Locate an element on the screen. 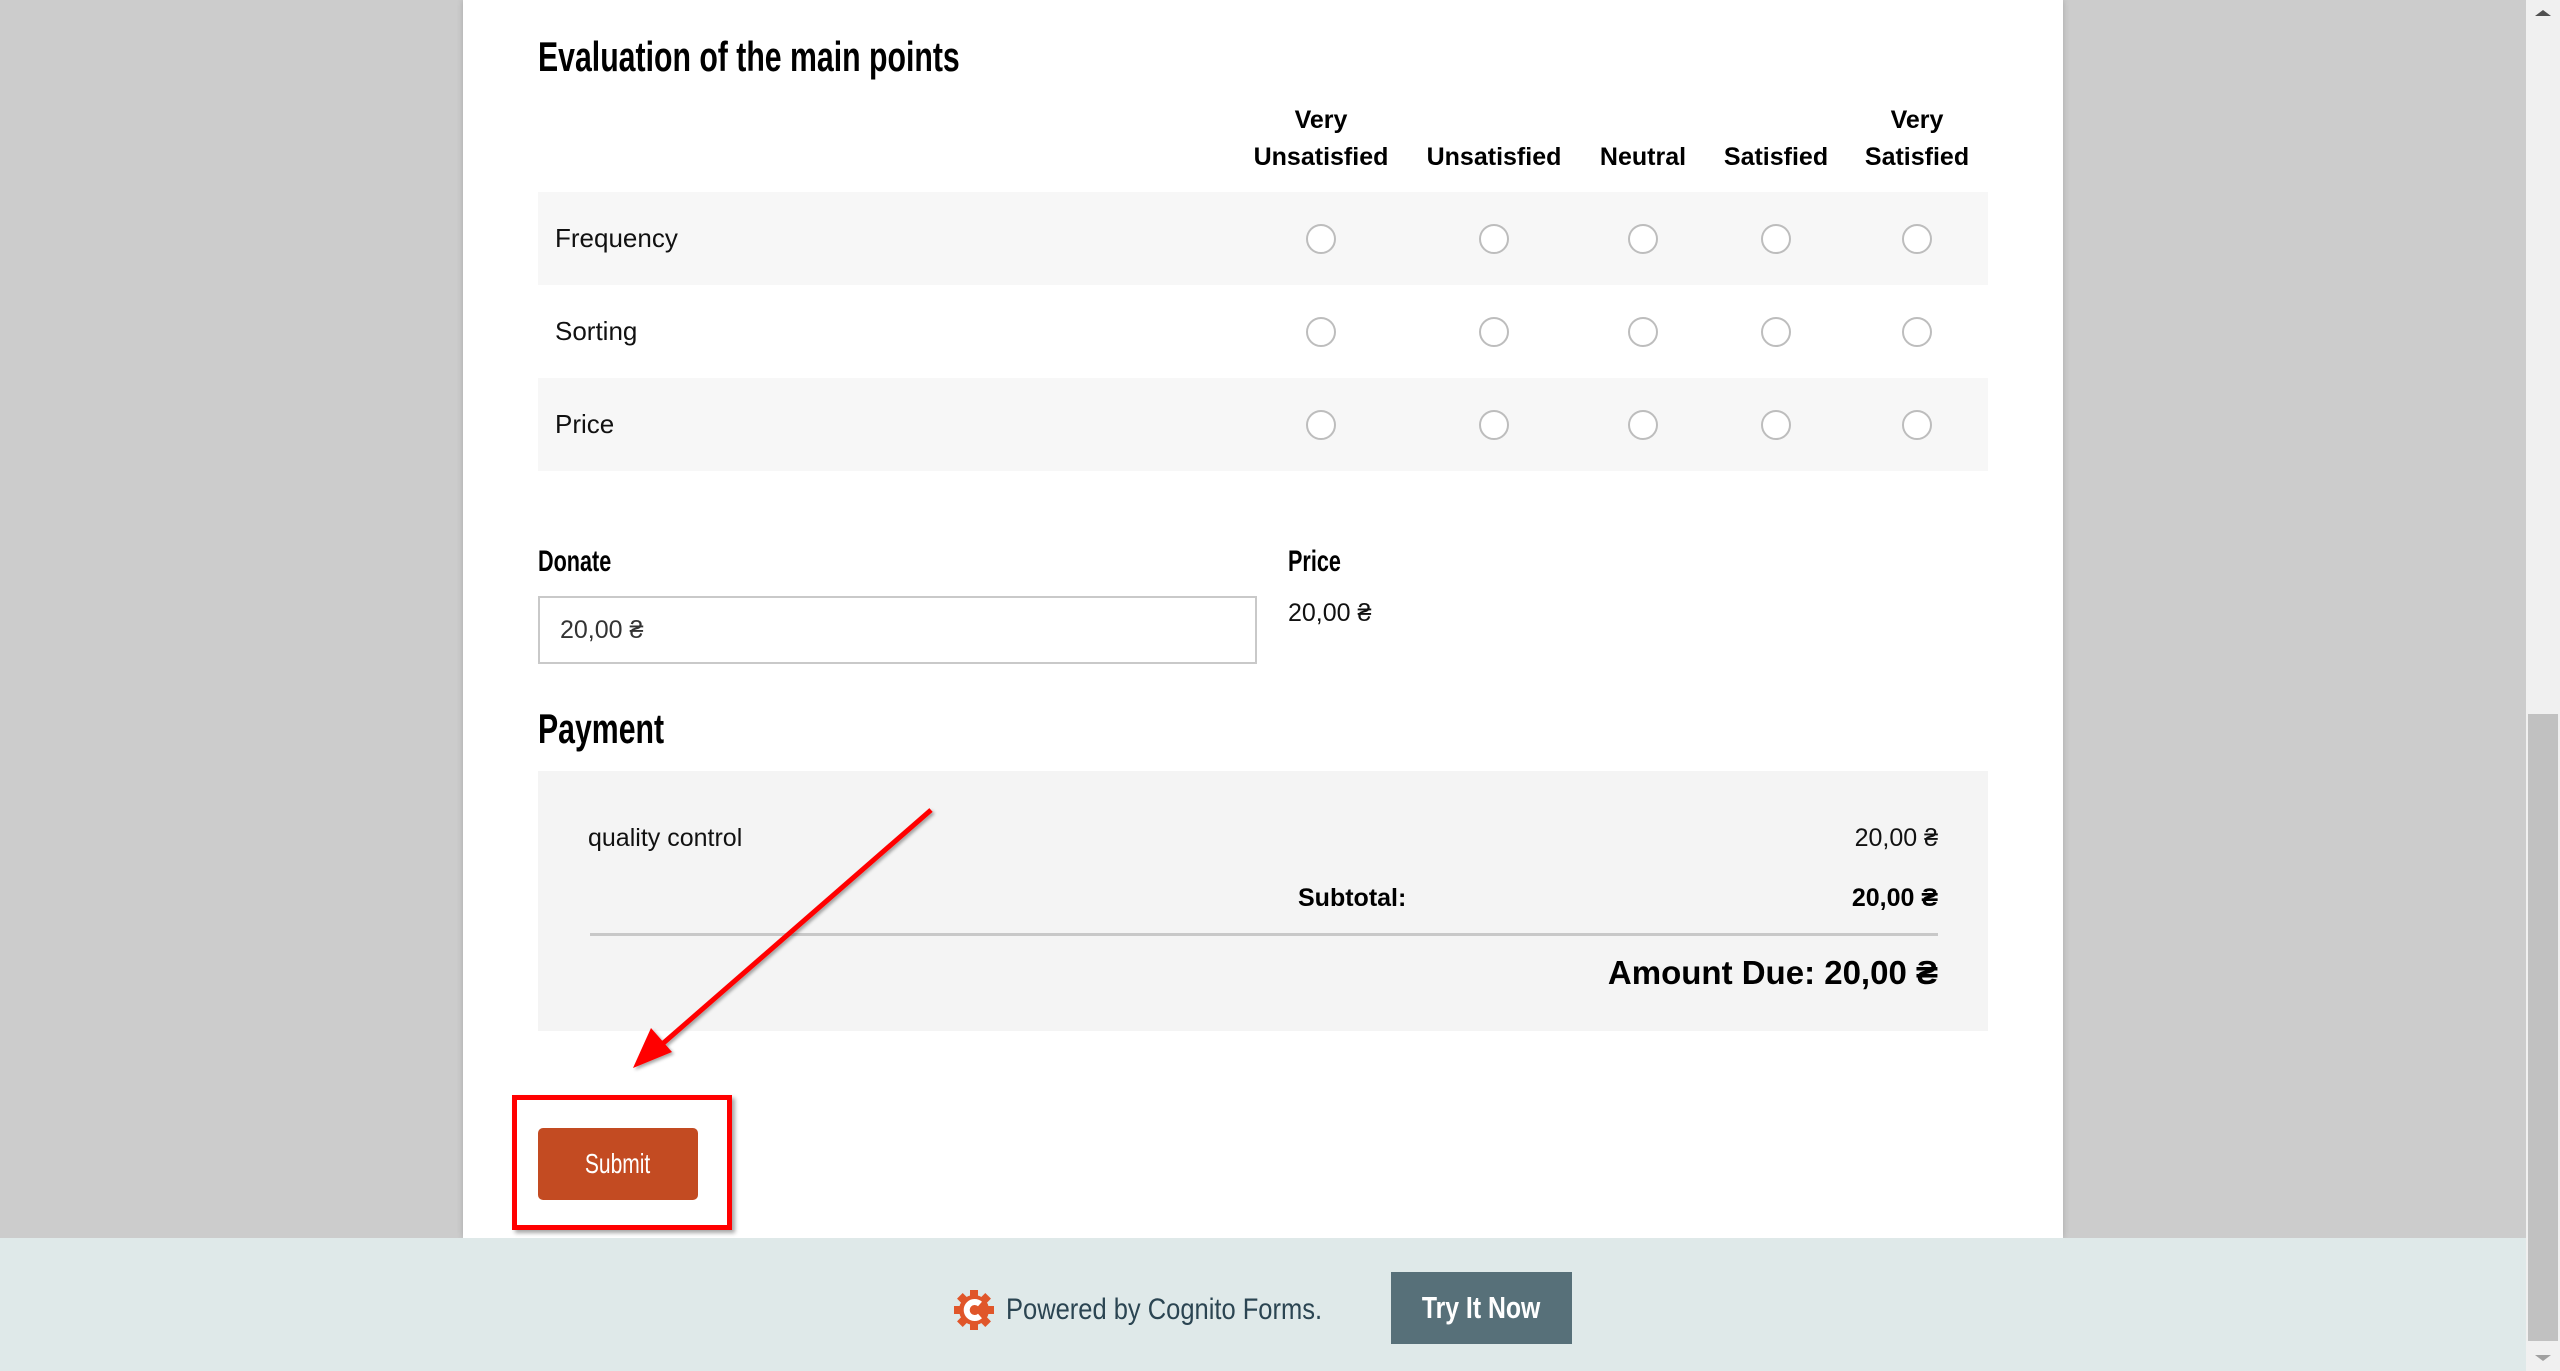 This screenshot has width=2560, height=1371. payment-heading: Payment is located at coordinates (625, 729).